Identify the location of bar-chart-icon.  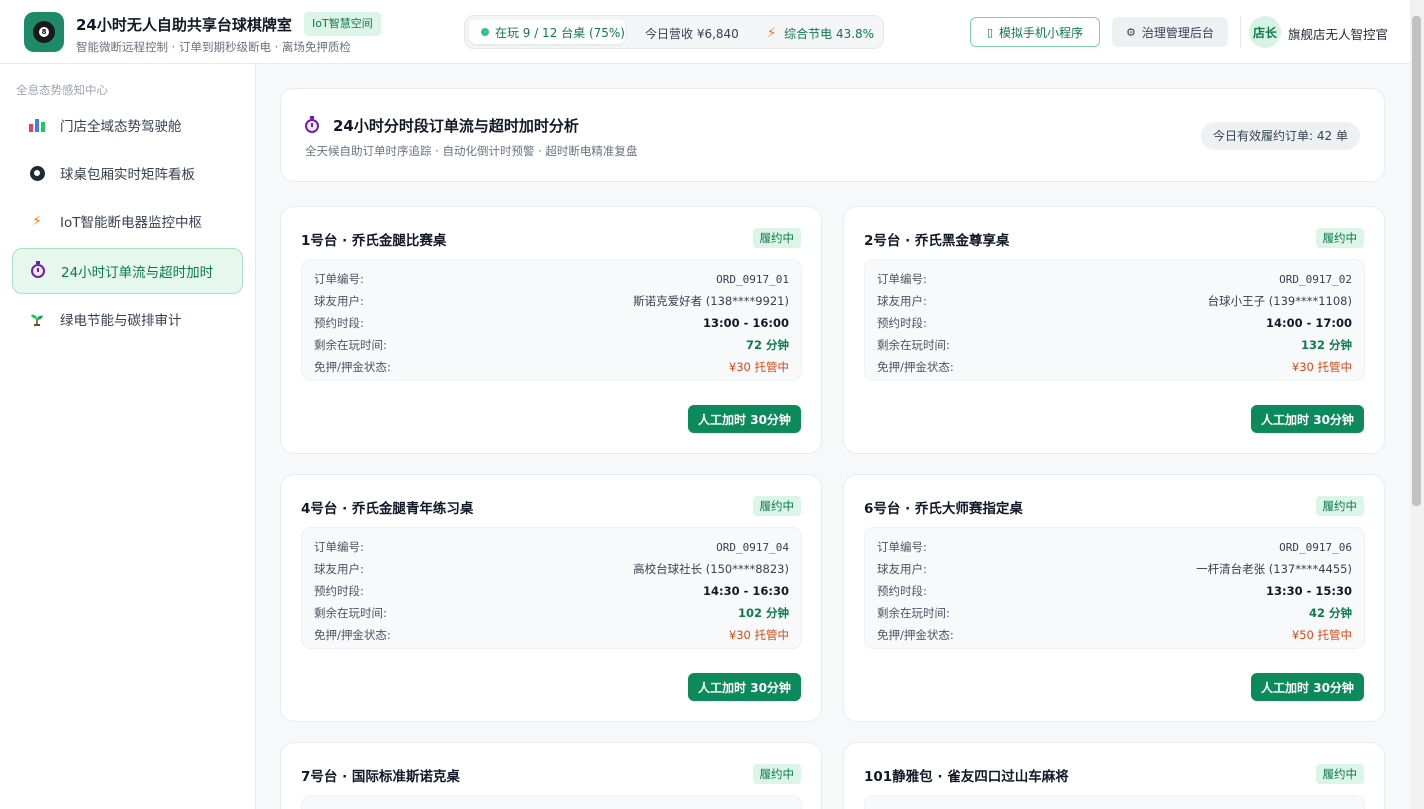
(37, 125).